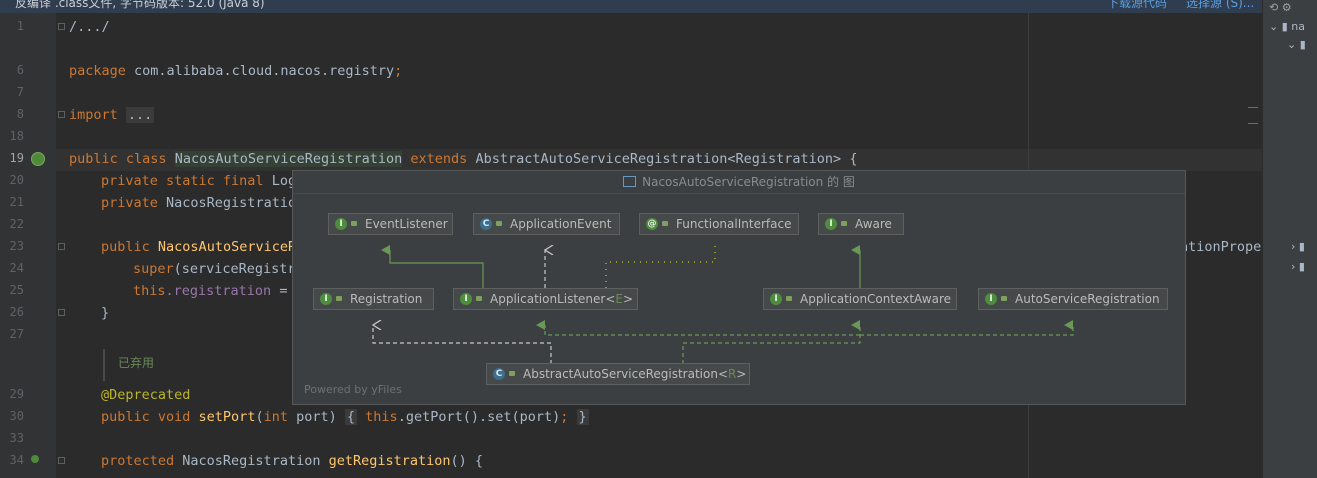 The image size is (1317, 478). I want to click on folded-brace-close: }, so click(582, 417).